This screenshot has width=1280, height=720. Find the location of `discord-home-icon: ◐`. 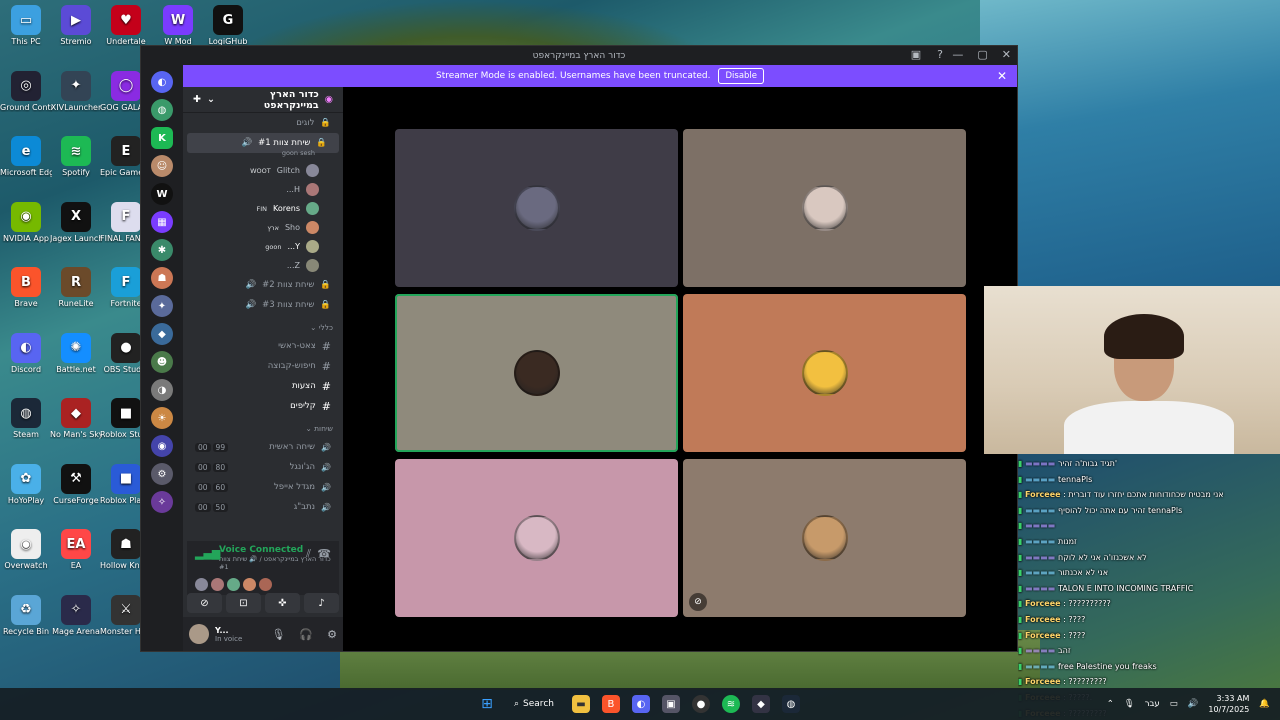

discord-home-icon: ◐ is located at coordinates (162, 82).